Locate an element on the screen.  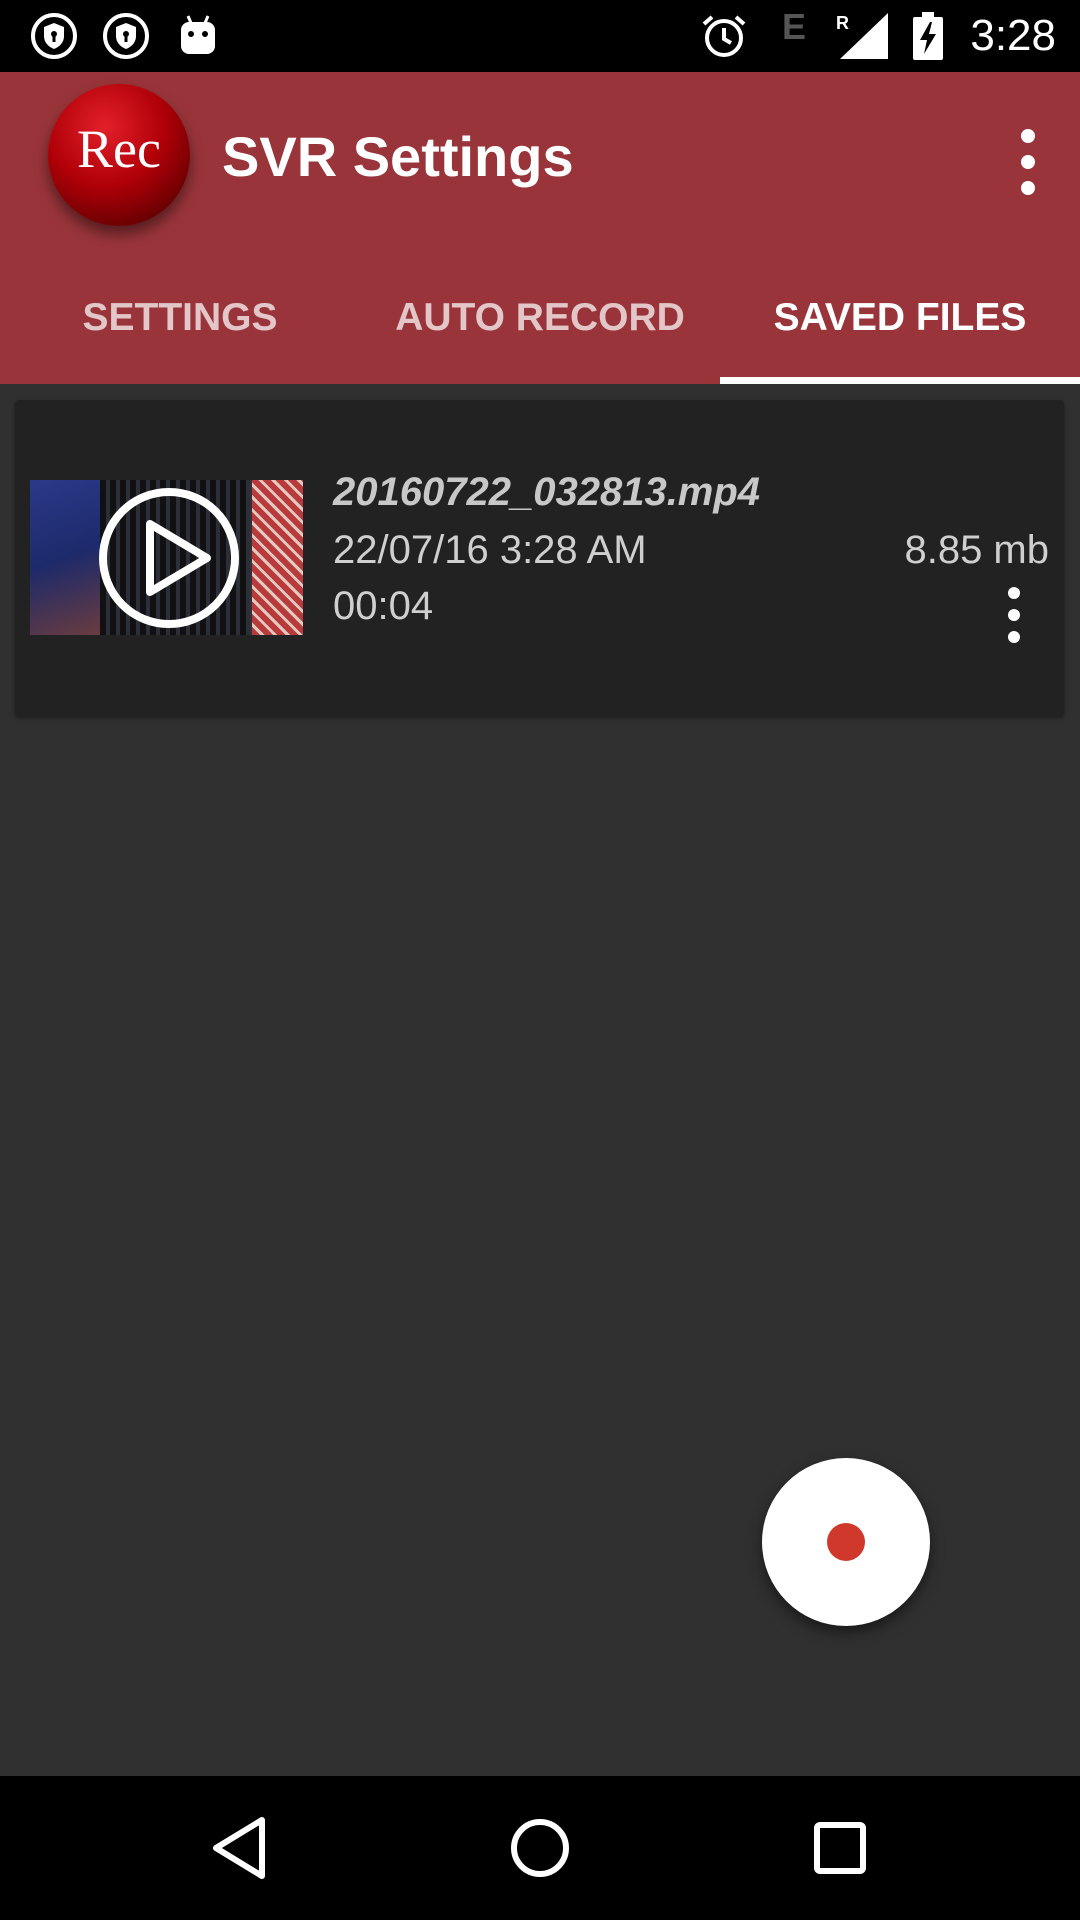
tab-auto-record: AUTO RECORD is located at coordinates (540, 318).